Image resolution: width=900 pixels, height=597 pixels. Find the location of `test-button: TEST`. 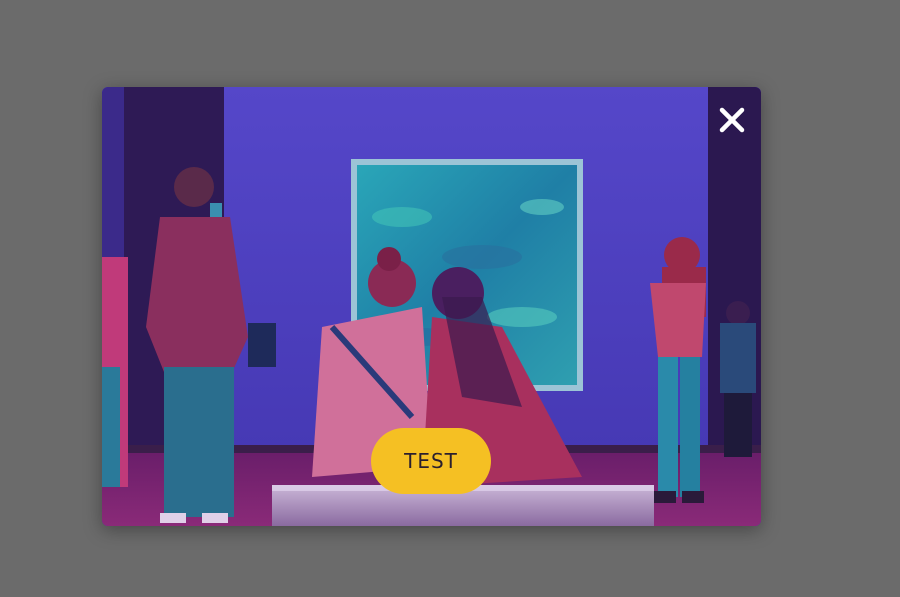

test-button: TEST is located at coordinates (431, 461).